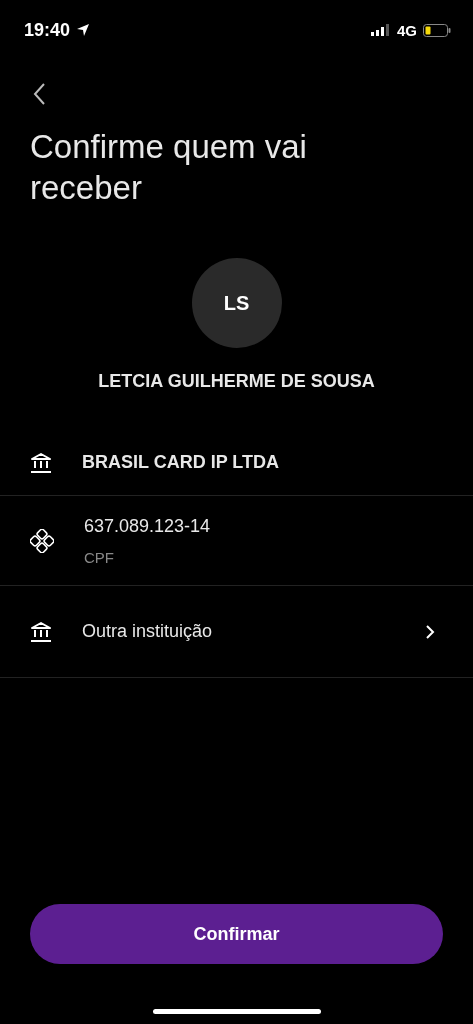 The image size is (473, 1024). I want to click on confirm-button: Confirmar, so click(236, 934).